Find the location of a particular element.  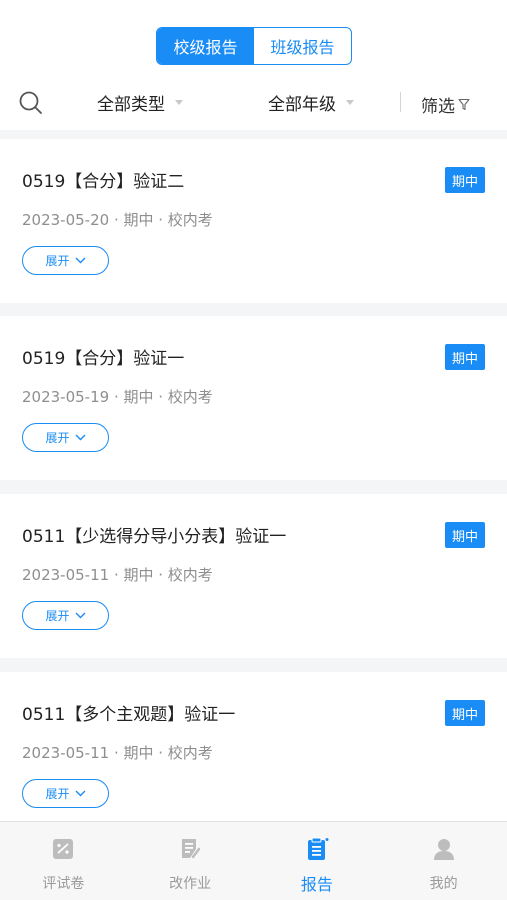

tab-label: 改作业 is located at coordinates (190, 884).